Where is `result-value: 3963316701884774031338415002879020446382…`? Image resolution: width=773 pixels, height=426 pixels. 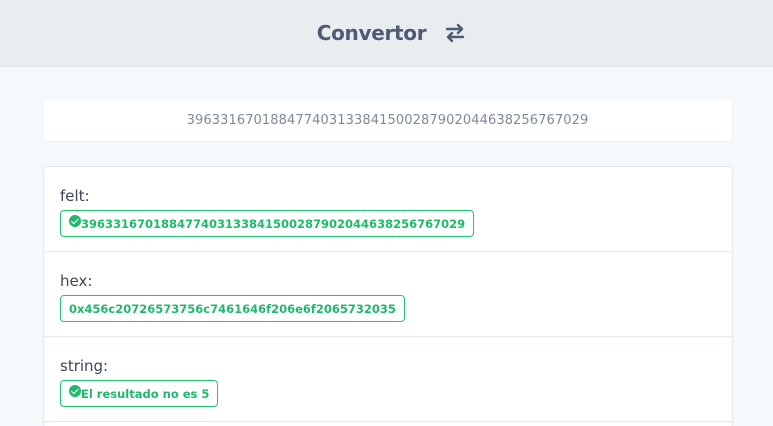 result-value: 3963316701884774031338415002879020446382… is located at coordinates (273, 223).